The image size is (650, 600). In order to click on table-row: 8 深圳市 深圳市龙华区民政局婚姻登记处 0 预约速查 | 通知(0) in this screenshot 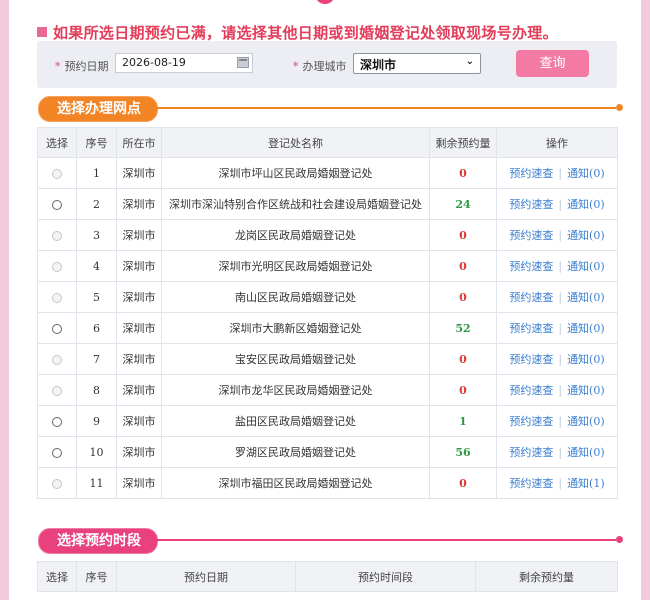, I will do `click(327, 390)`.